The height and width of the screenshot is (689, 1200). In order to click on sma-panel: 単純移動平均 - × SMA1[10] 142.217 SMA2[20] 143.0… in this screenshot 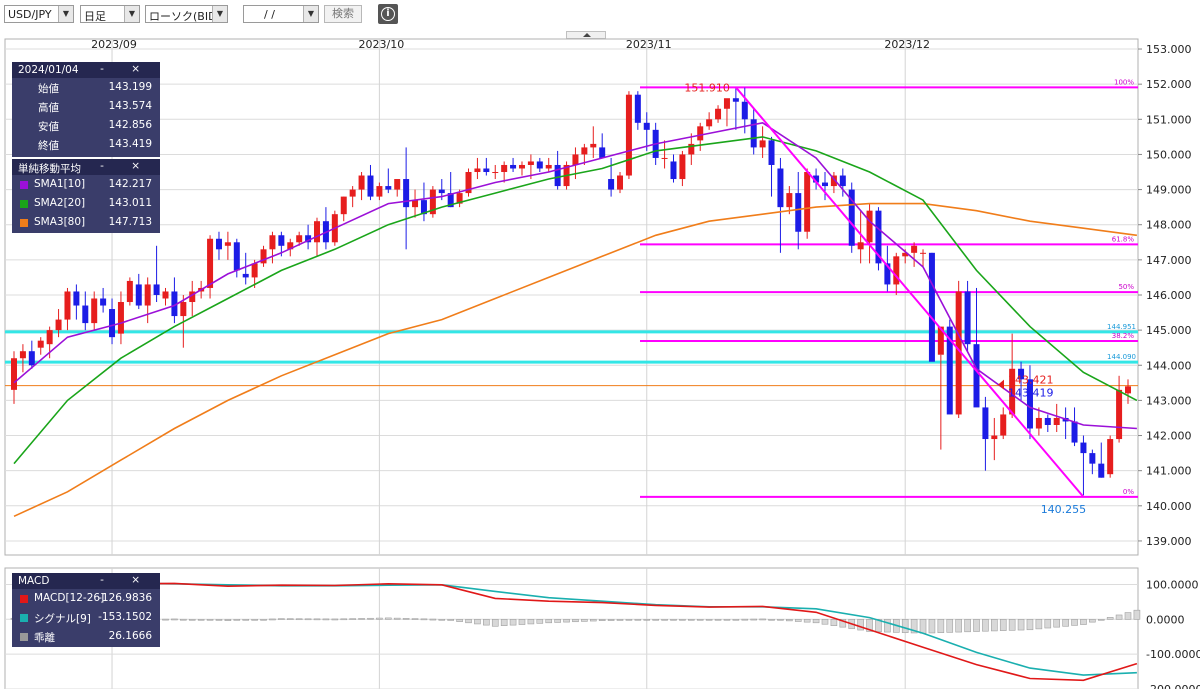, I will do `click(86, 196)`.